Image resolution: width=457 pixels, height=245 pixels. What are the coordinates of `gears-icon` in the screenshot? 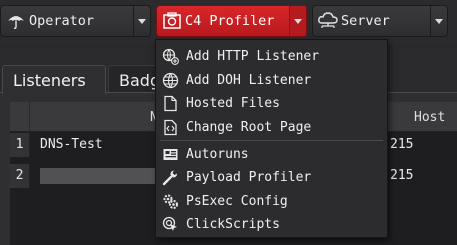 It's located at (170, 201).